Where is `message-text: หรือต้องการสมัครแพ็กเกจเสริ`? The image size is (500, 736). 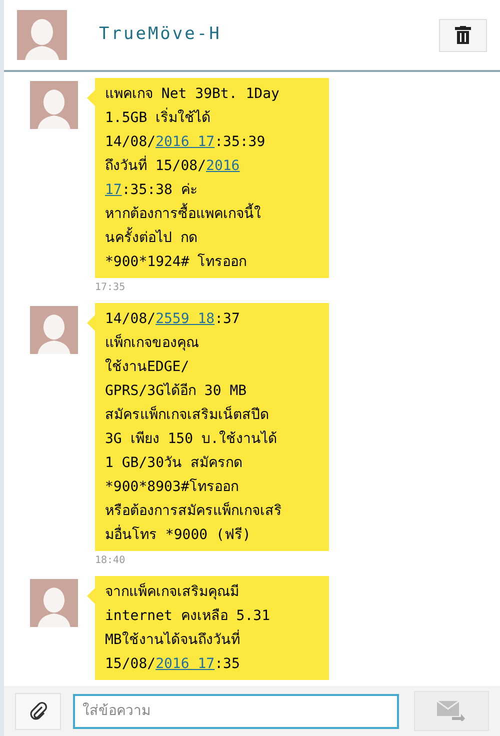 message-text: หรือต้องการสมัครแพ็กเกจเสริ is located at coordinates (193, 511).